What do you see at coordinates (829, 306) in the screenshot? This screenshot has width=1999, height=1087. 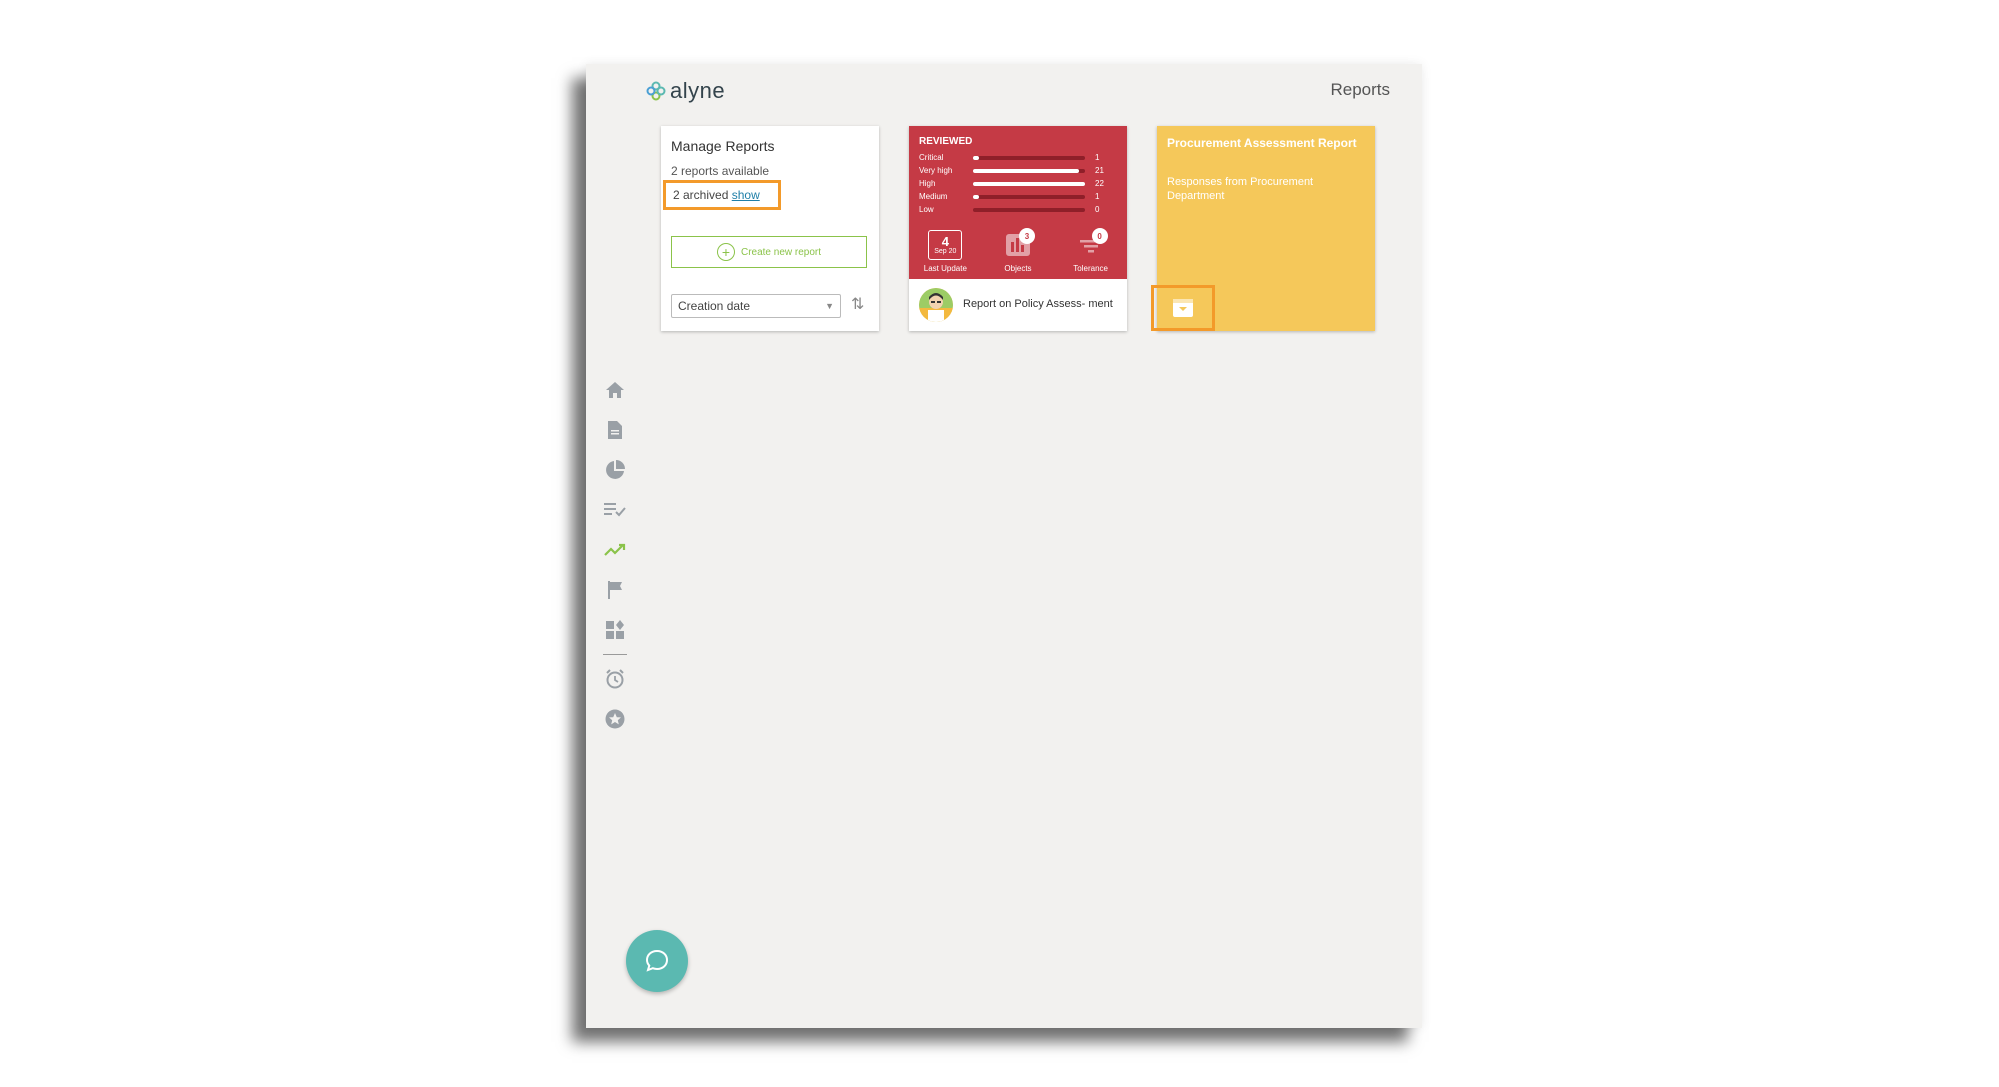 I see `dropdown-arrow-icon: ▼` at bounding box center [829, 306].